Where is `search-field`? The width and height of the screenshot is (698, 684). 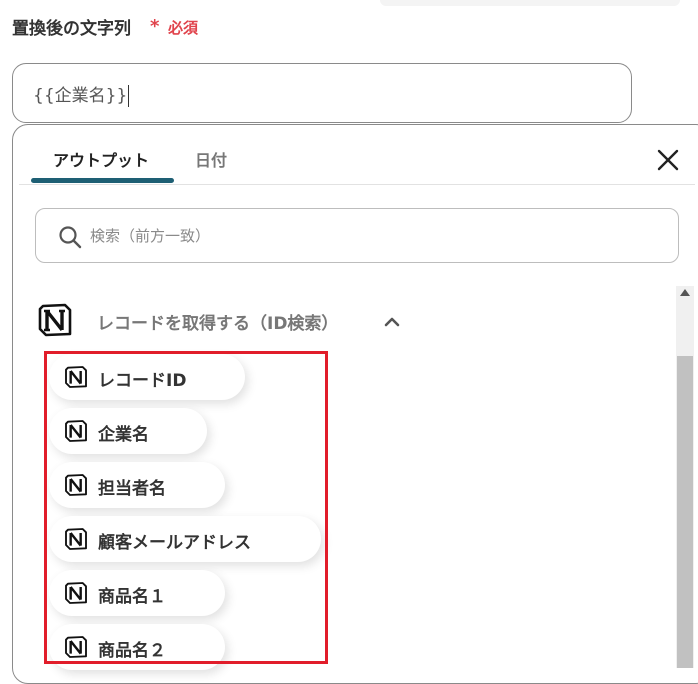
search-field is located at coordinates (357, 235).